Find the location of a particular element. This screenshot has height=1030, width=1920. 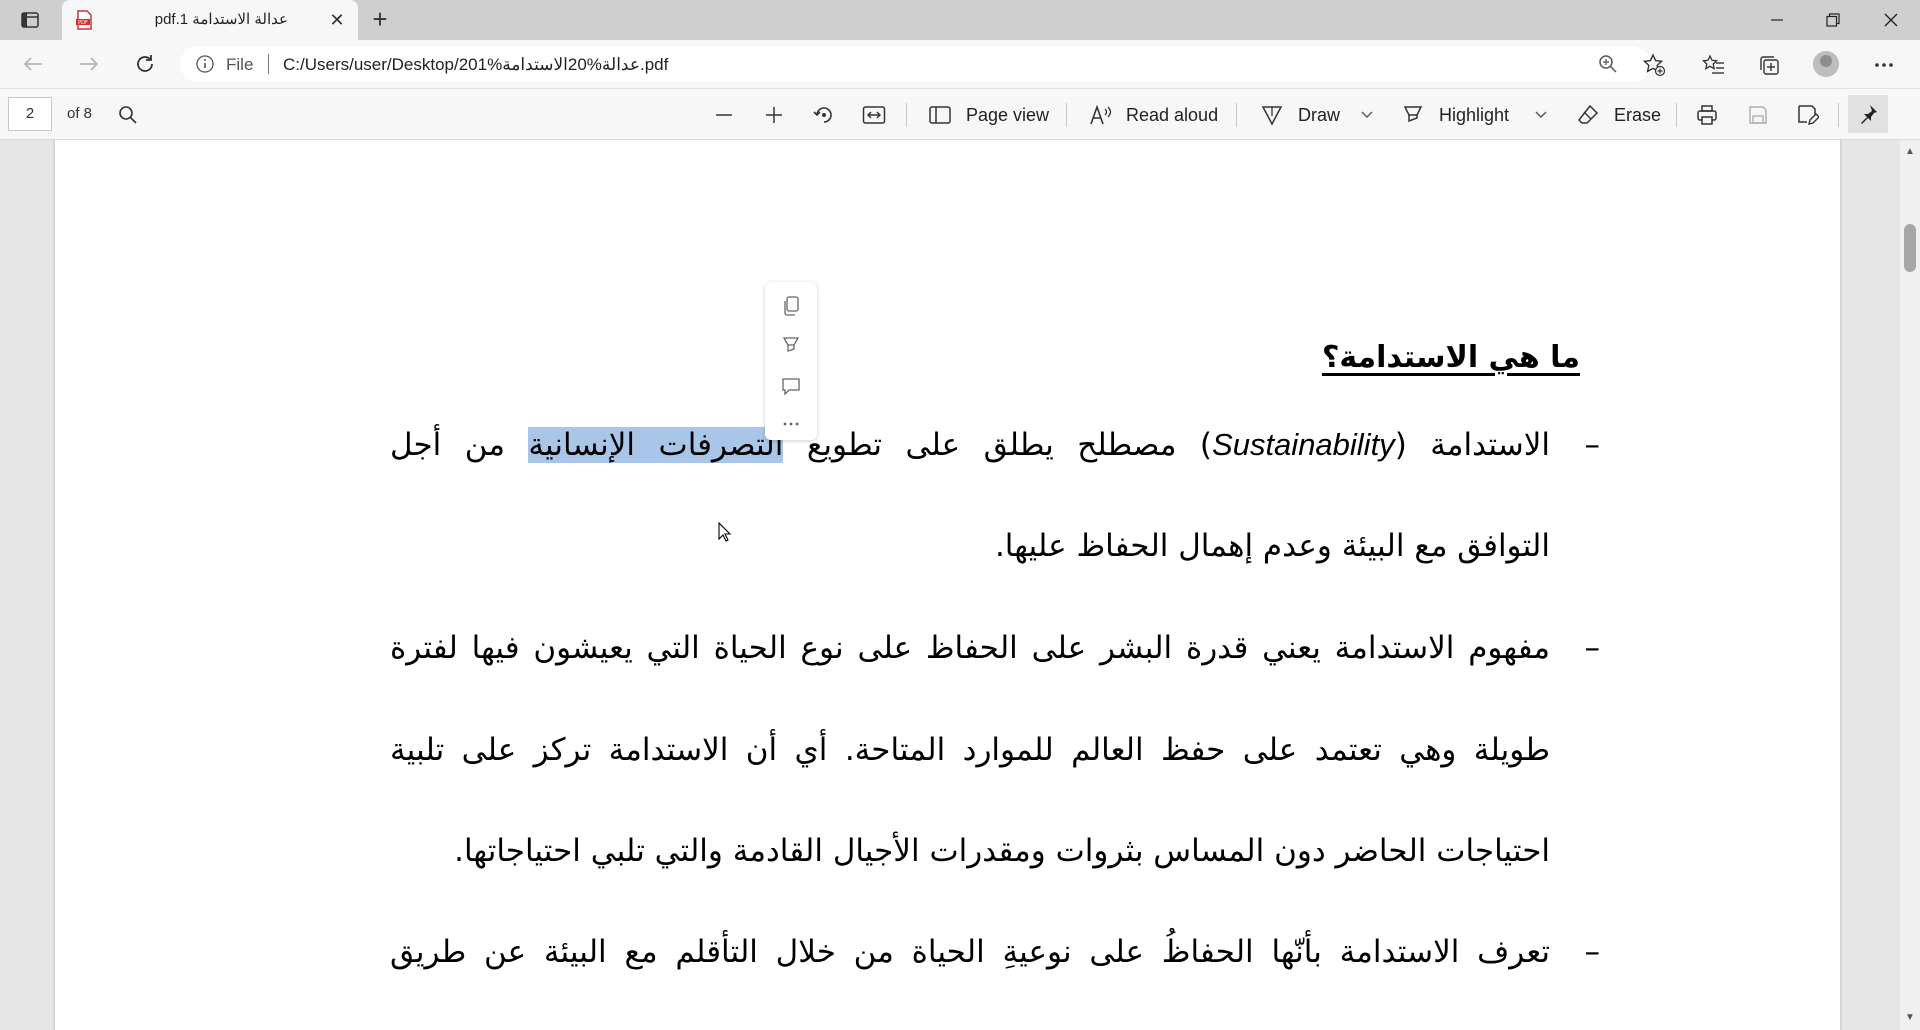

minus-icon is located at coordinates (724, 115).